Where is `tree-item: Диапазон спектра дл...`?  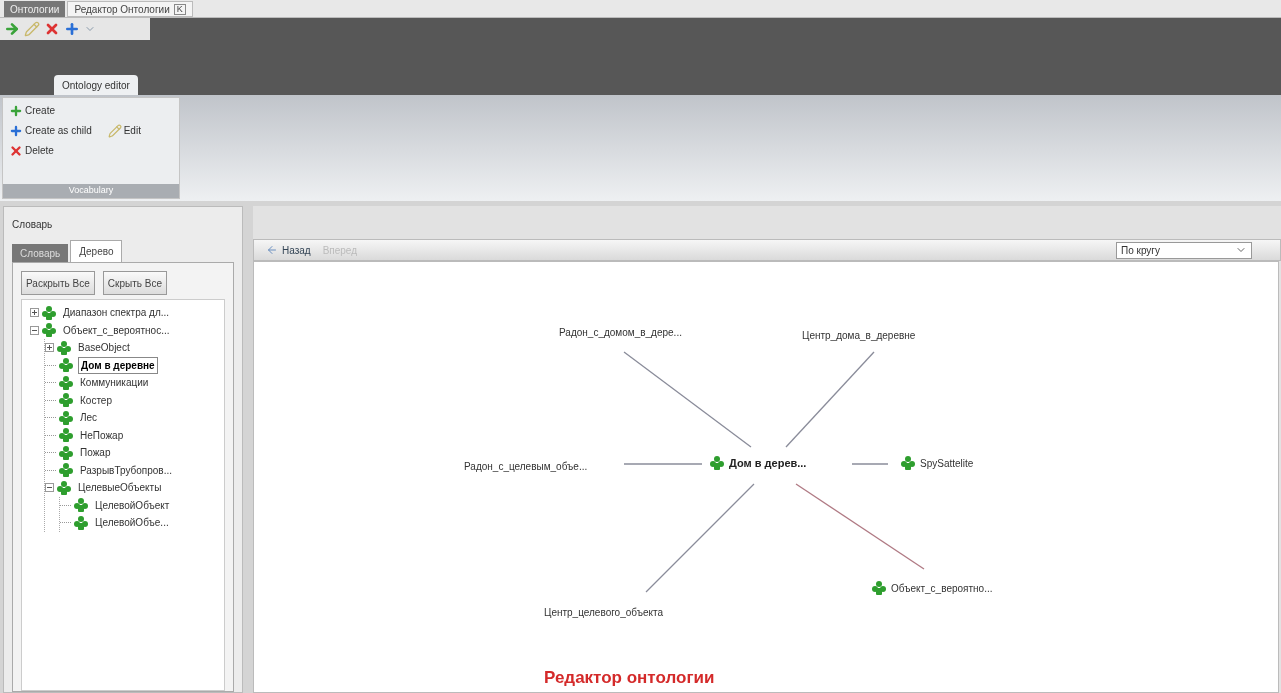 tree-item: Диапазон спектра дл... is located at coordinates (116, 313).